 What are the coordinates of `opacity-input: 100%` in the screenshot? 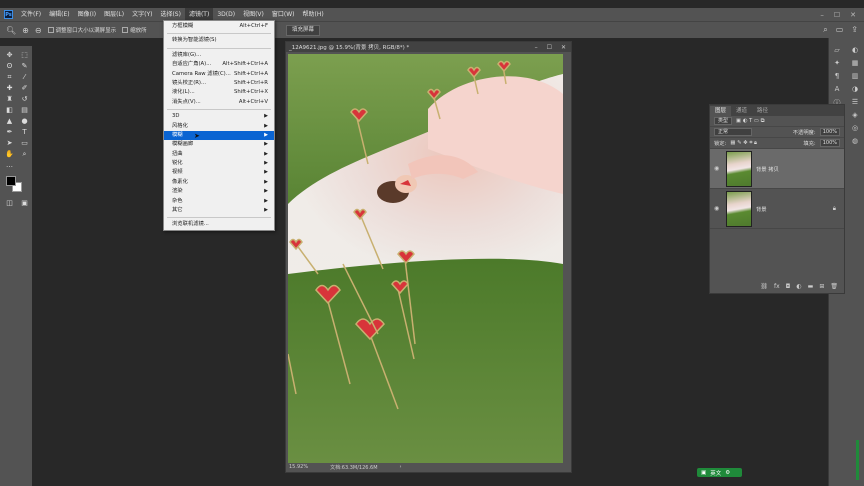 It's located at (829, 132).